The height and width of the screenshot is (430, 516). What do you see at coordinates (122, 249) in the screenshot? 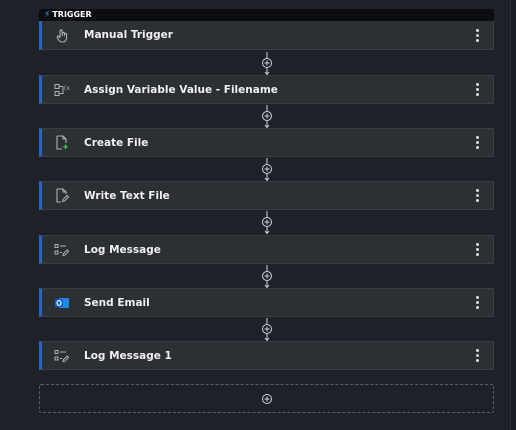
I see `step-title: Log Message` at bounding box center [122, 249].